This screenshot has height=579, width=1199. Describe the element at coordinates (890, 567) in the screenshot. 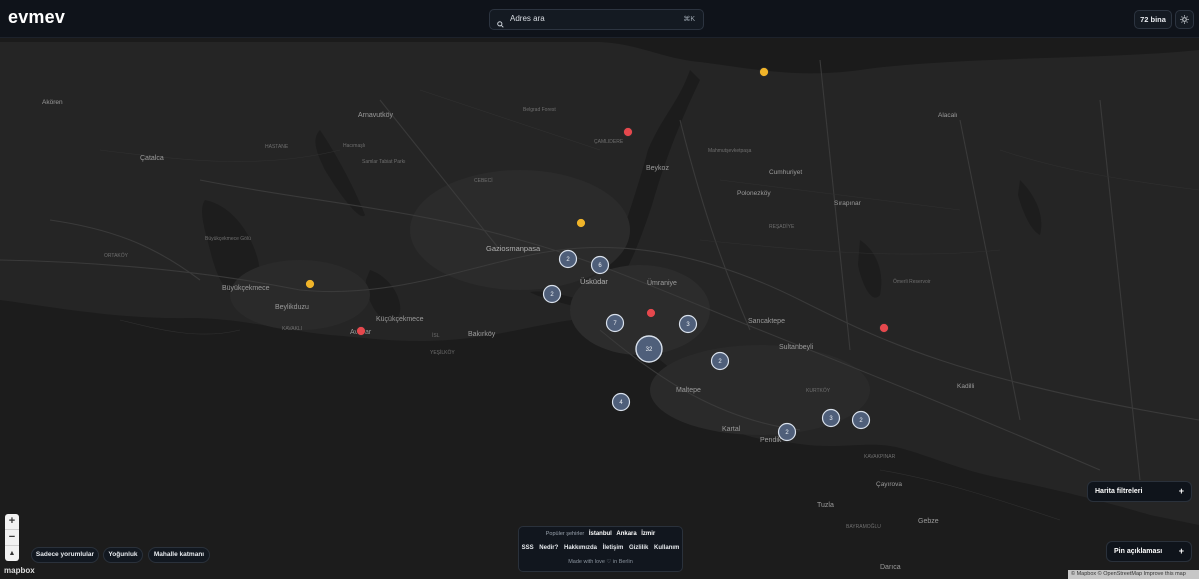

I see `label-darica: Darıca` at that location.